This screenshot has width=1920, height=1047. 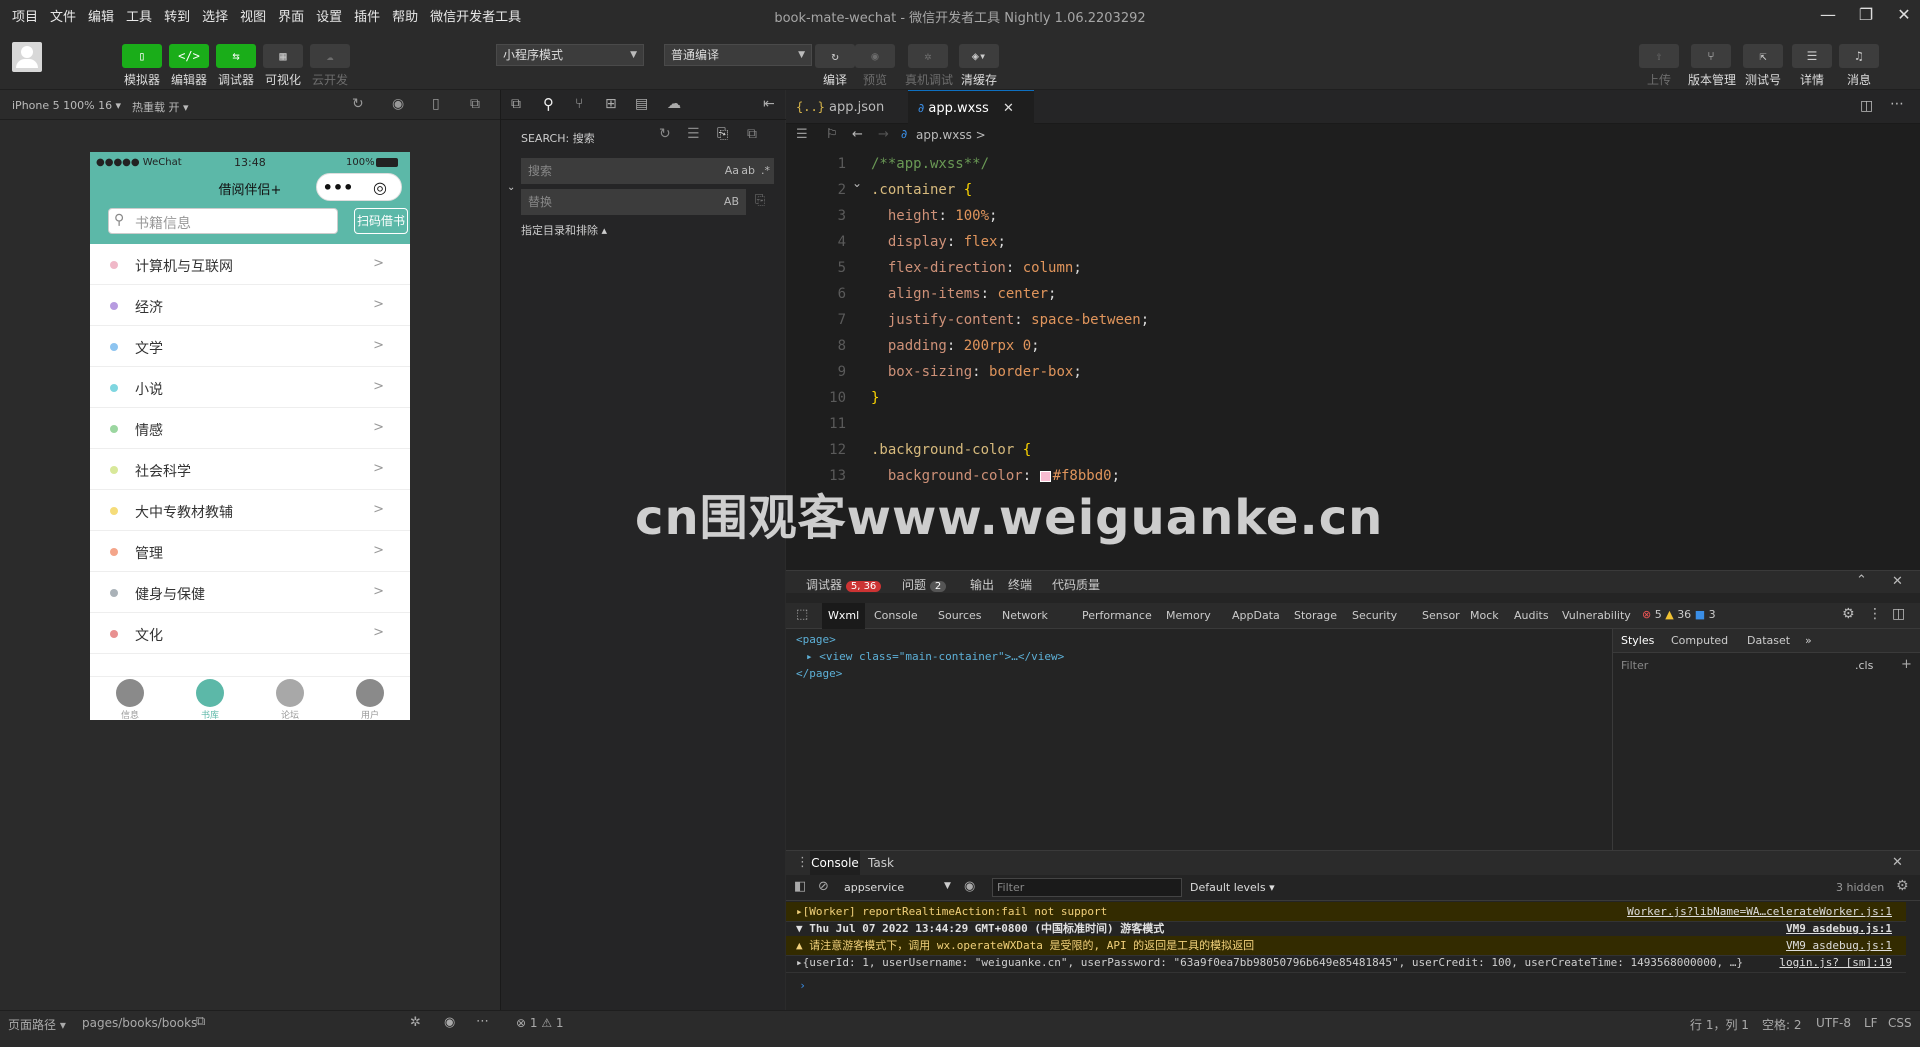 What do you see at coordinates (381, 221) in the screenshot?
I see `scan-borrow-button: 扫码借书` at bounding box center [381, 221].